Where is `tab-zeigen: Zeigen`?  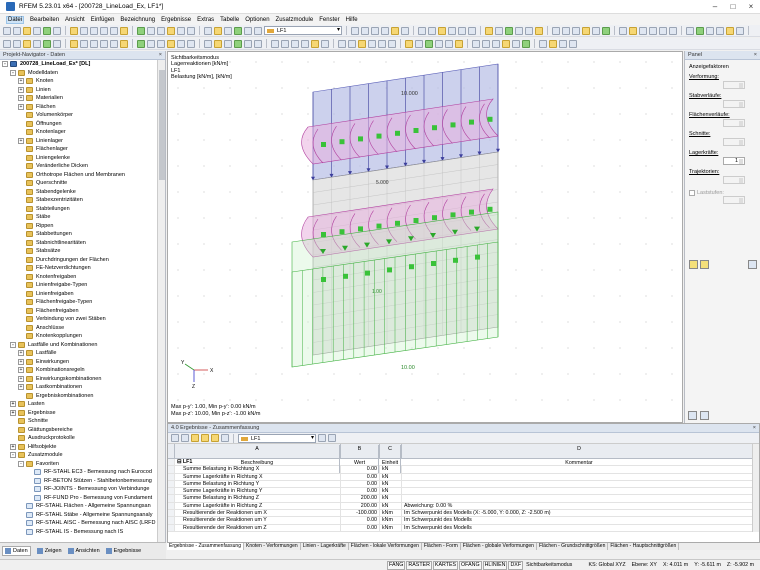
tab-zeigen: Zeigen is located at coordinates (49, 551).